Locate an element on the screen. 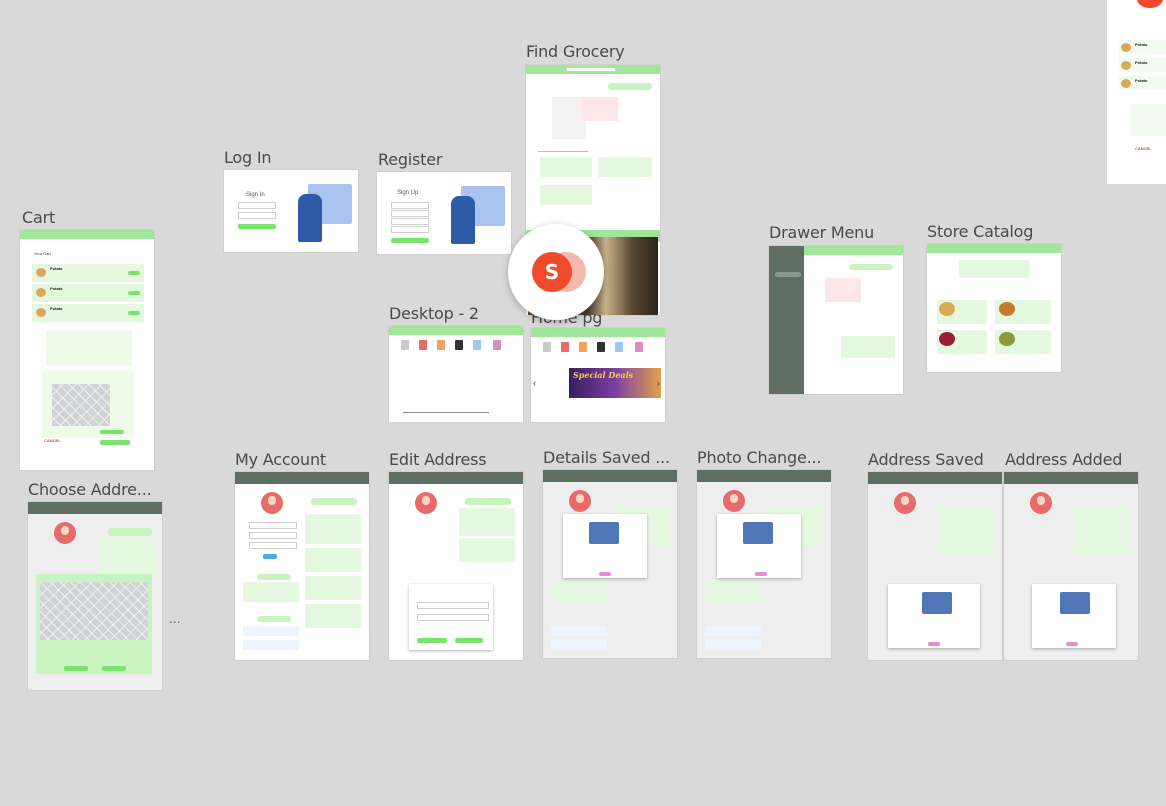 Image resolution: width=1166 pixels, height=806 pixels. frame-store-catalog is located at coordinates (994, 308).